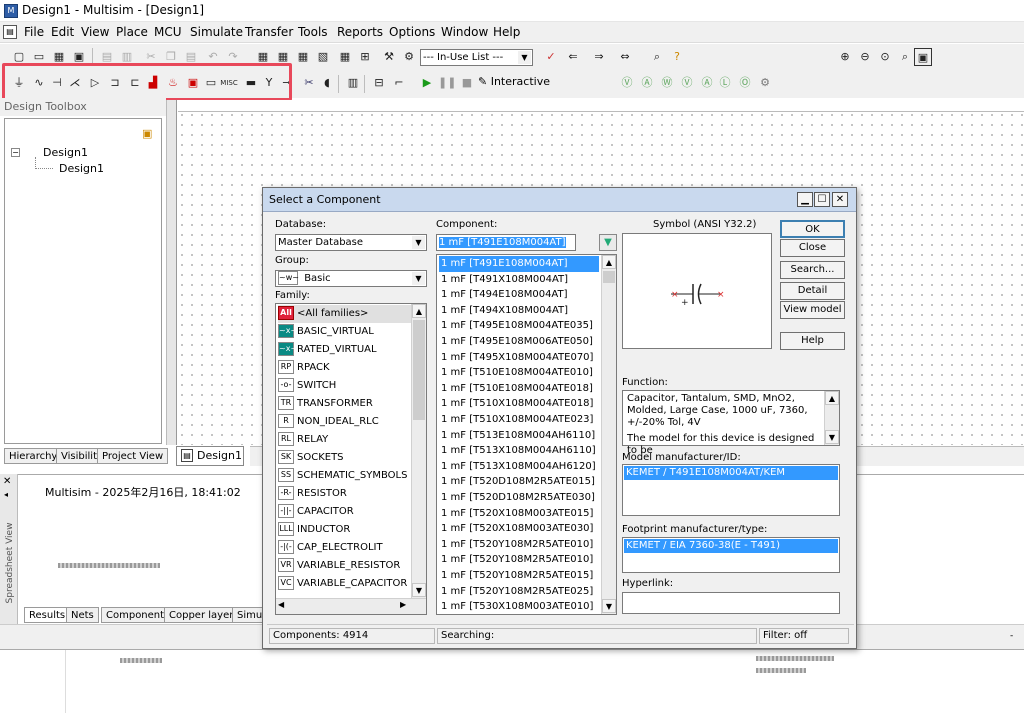  I want to click on in-use-list-dropdown: --- In-Use List --- ▼, so click(476, 57).